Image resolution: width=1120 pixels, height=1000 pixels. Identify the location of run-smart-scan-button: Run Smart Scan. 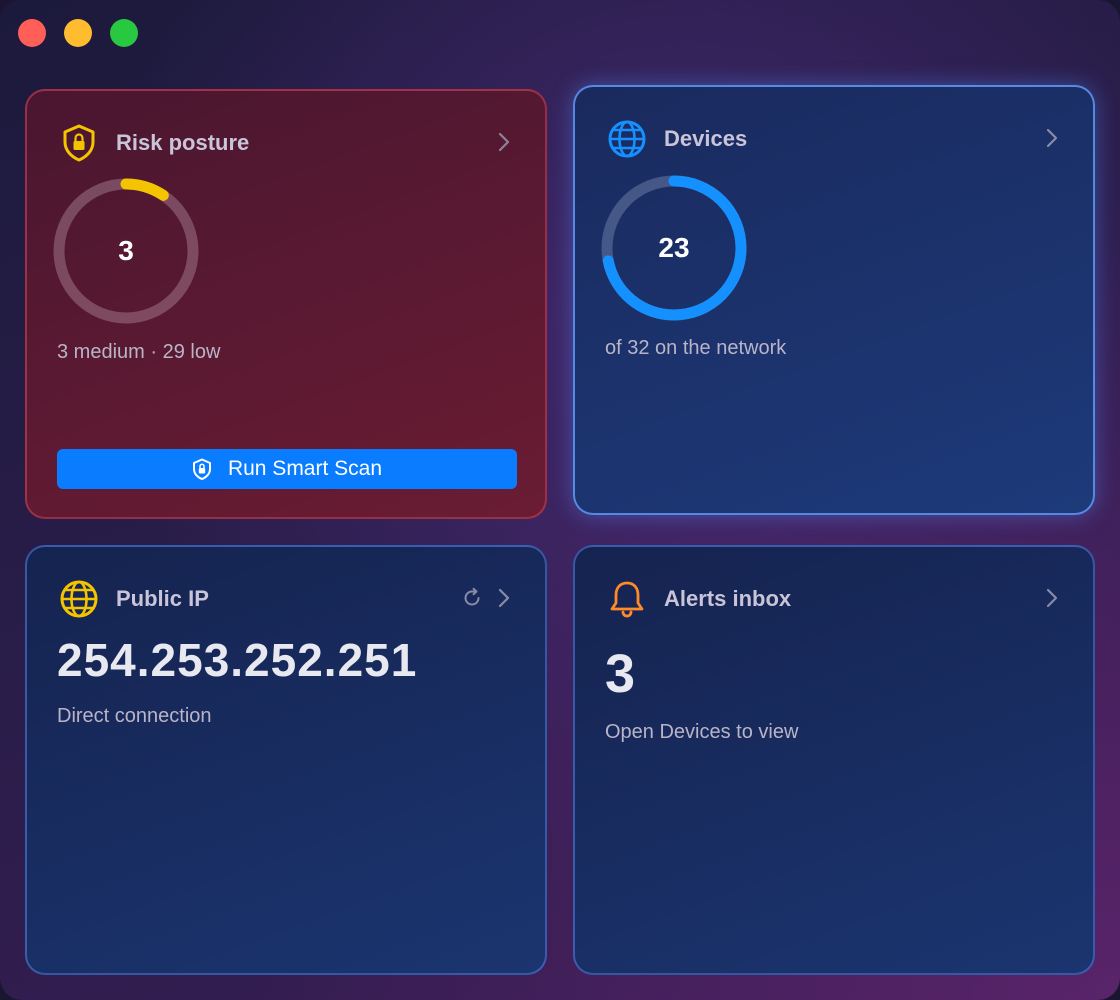
(287, 469).